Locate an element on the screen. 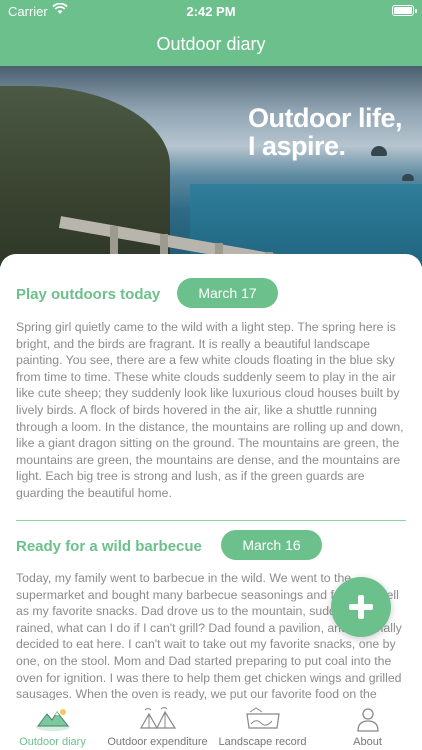  tents-icon is located at coordinates (158, 721).